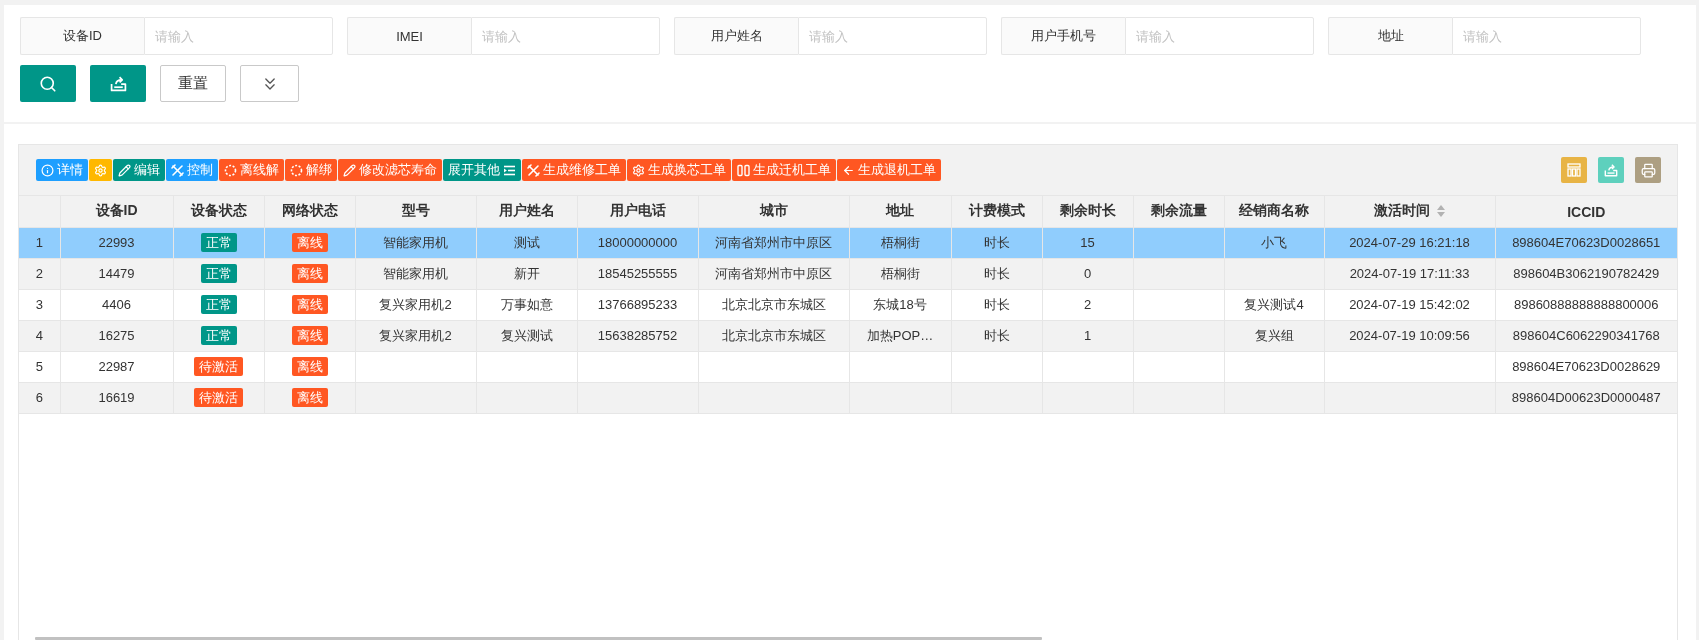 This screenshot has width=1699, height=640. Describe the element at coordinates (996, 211) in the screenshot. I see `column-header: 计费模式` at that location.